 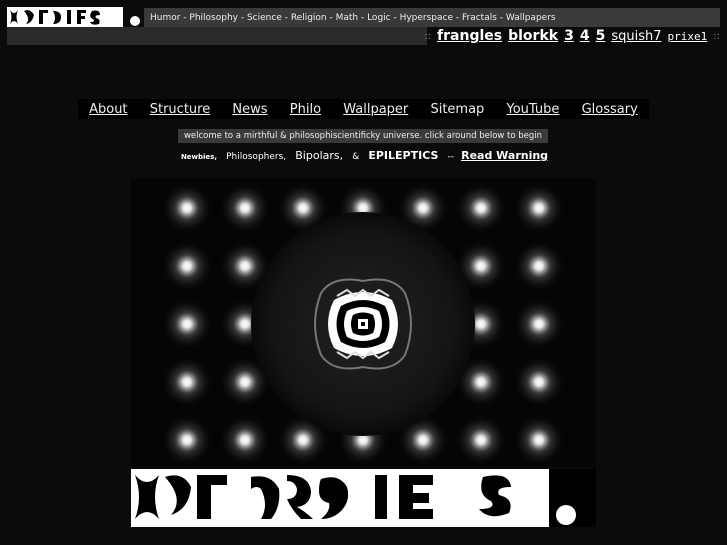 I want to click on audience-epileptics: EPILEPTICS, so click(x=403, y=155).